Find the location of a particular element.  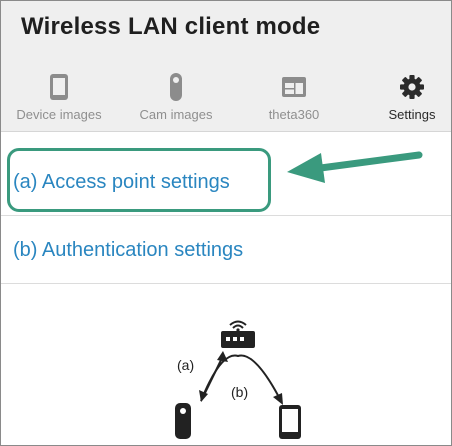

tab-label: Cam images is located at coordinates (176, 114).